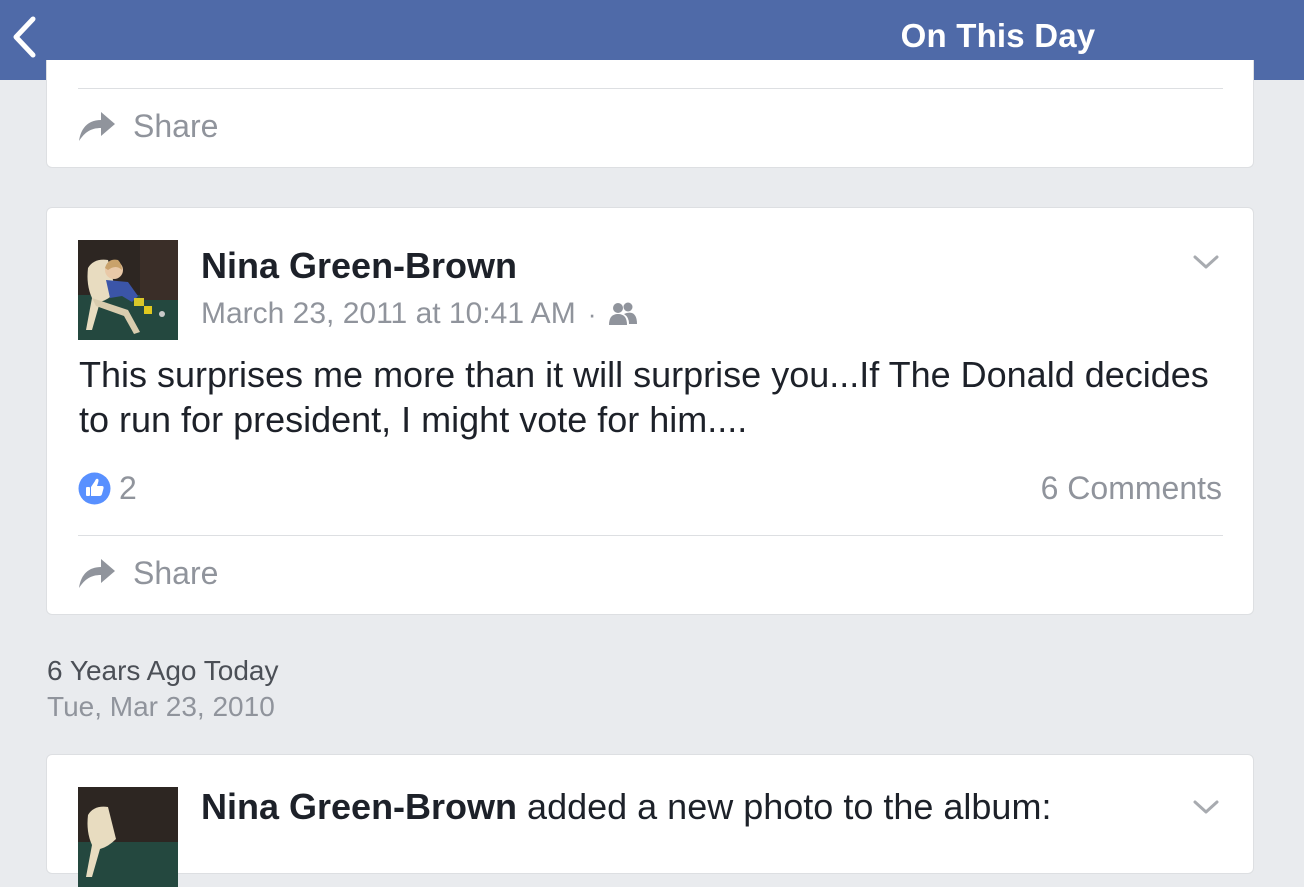  I want to click on like-count: 2, so click(128, 488).